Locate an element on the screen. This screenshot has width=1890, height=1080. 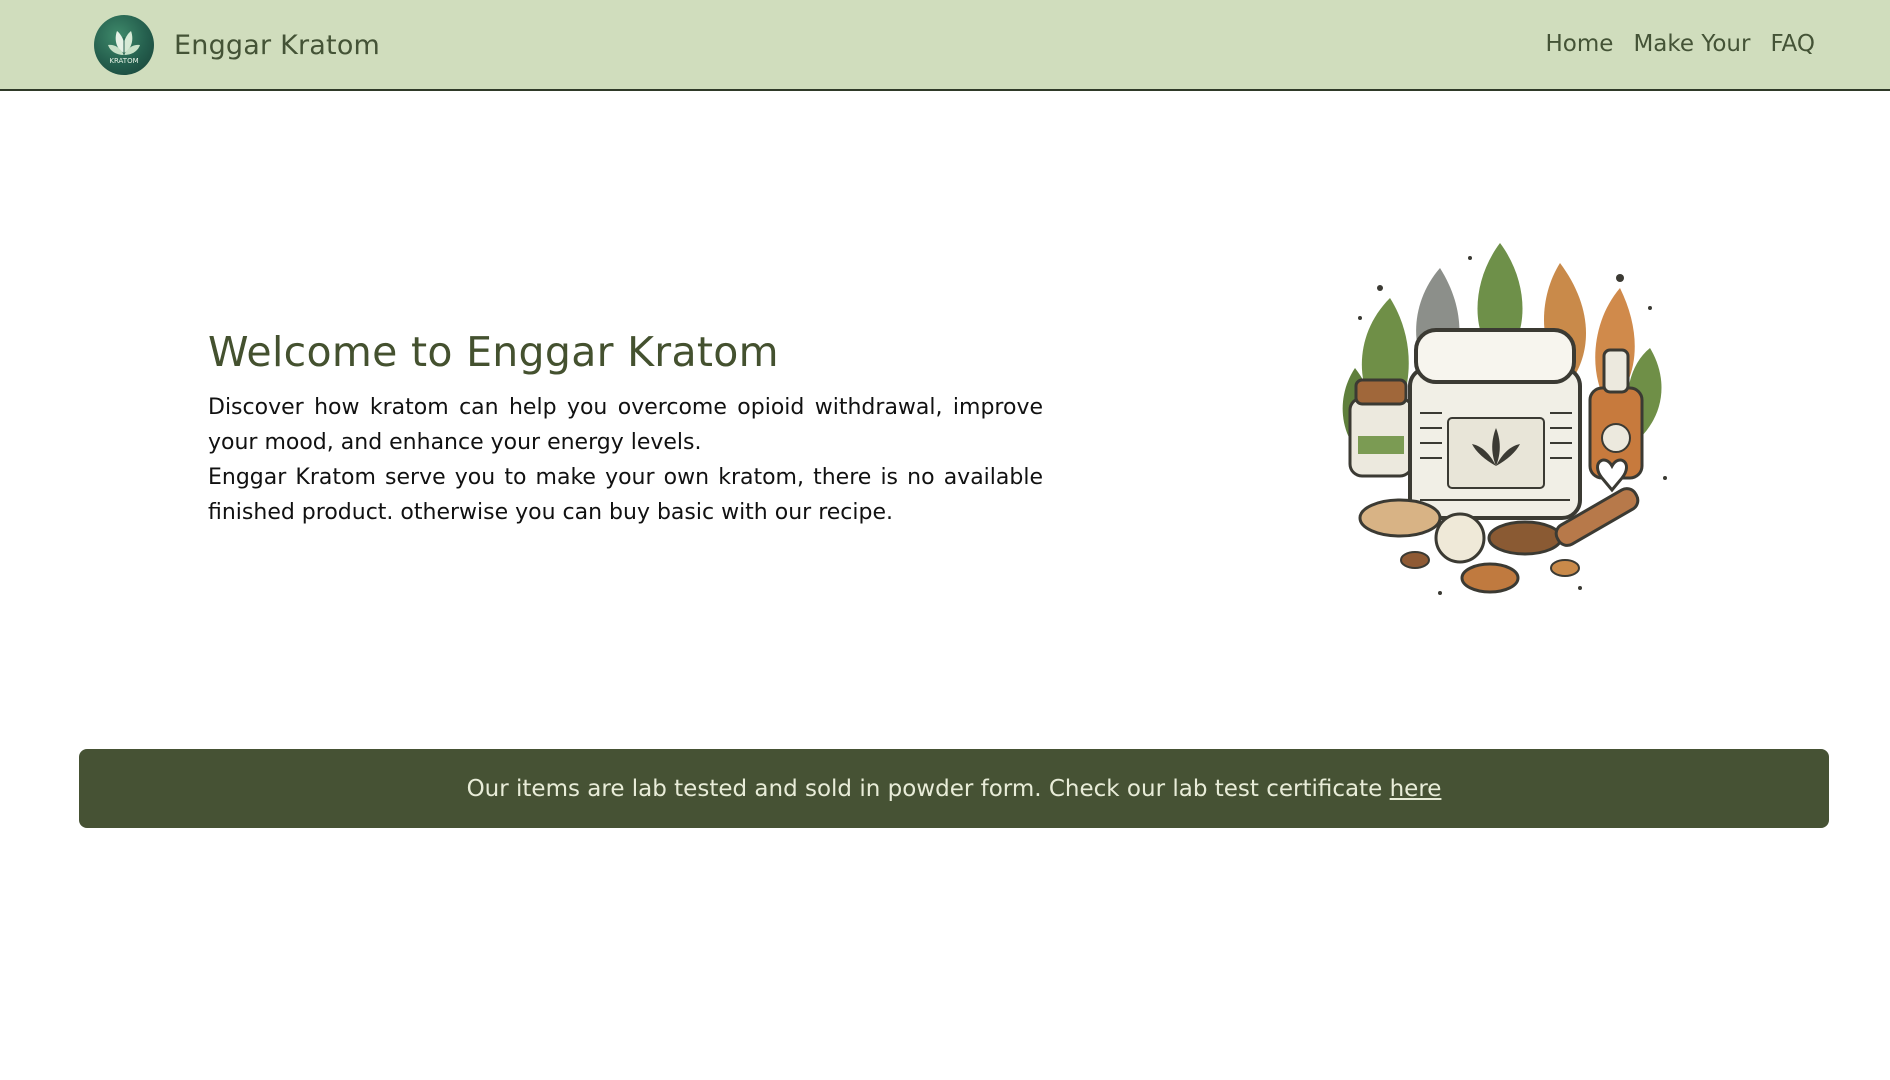
navbar: KRATOM Enggar Kratom Home Make Your FAQ is located at coordinates (945, 45).